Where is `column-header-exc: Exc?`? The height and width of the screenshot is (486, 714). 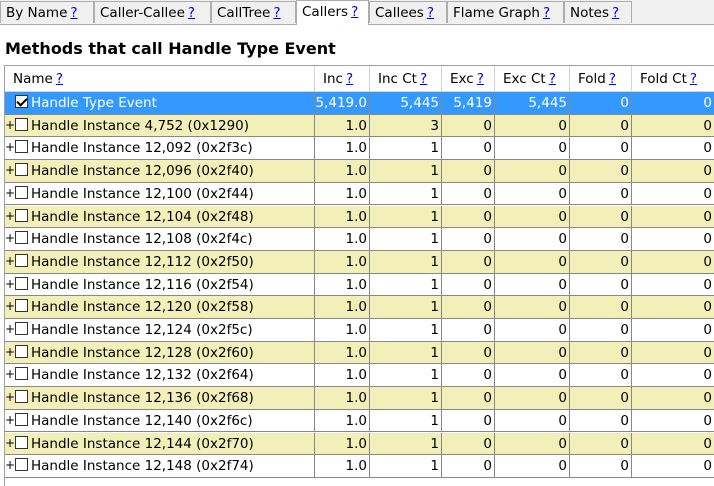 column-header-exc: Exc? is located at coordinates (468, 79).